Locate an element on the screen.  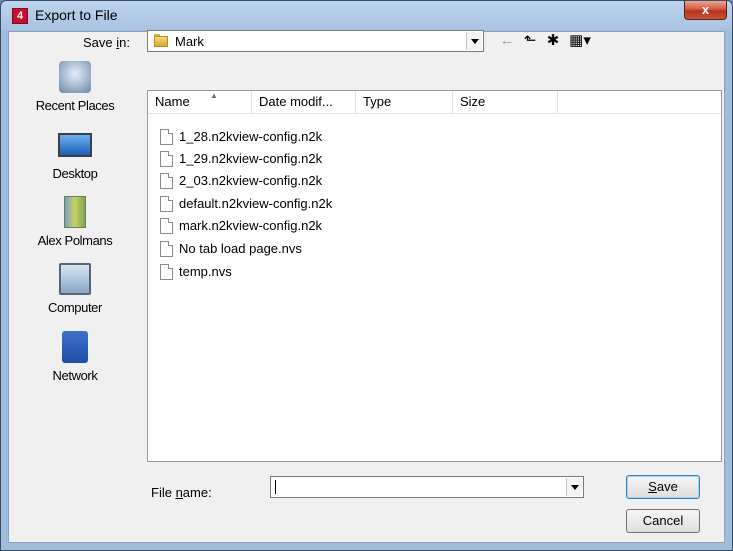
desktop-icon is located at coordinates (75, 145).